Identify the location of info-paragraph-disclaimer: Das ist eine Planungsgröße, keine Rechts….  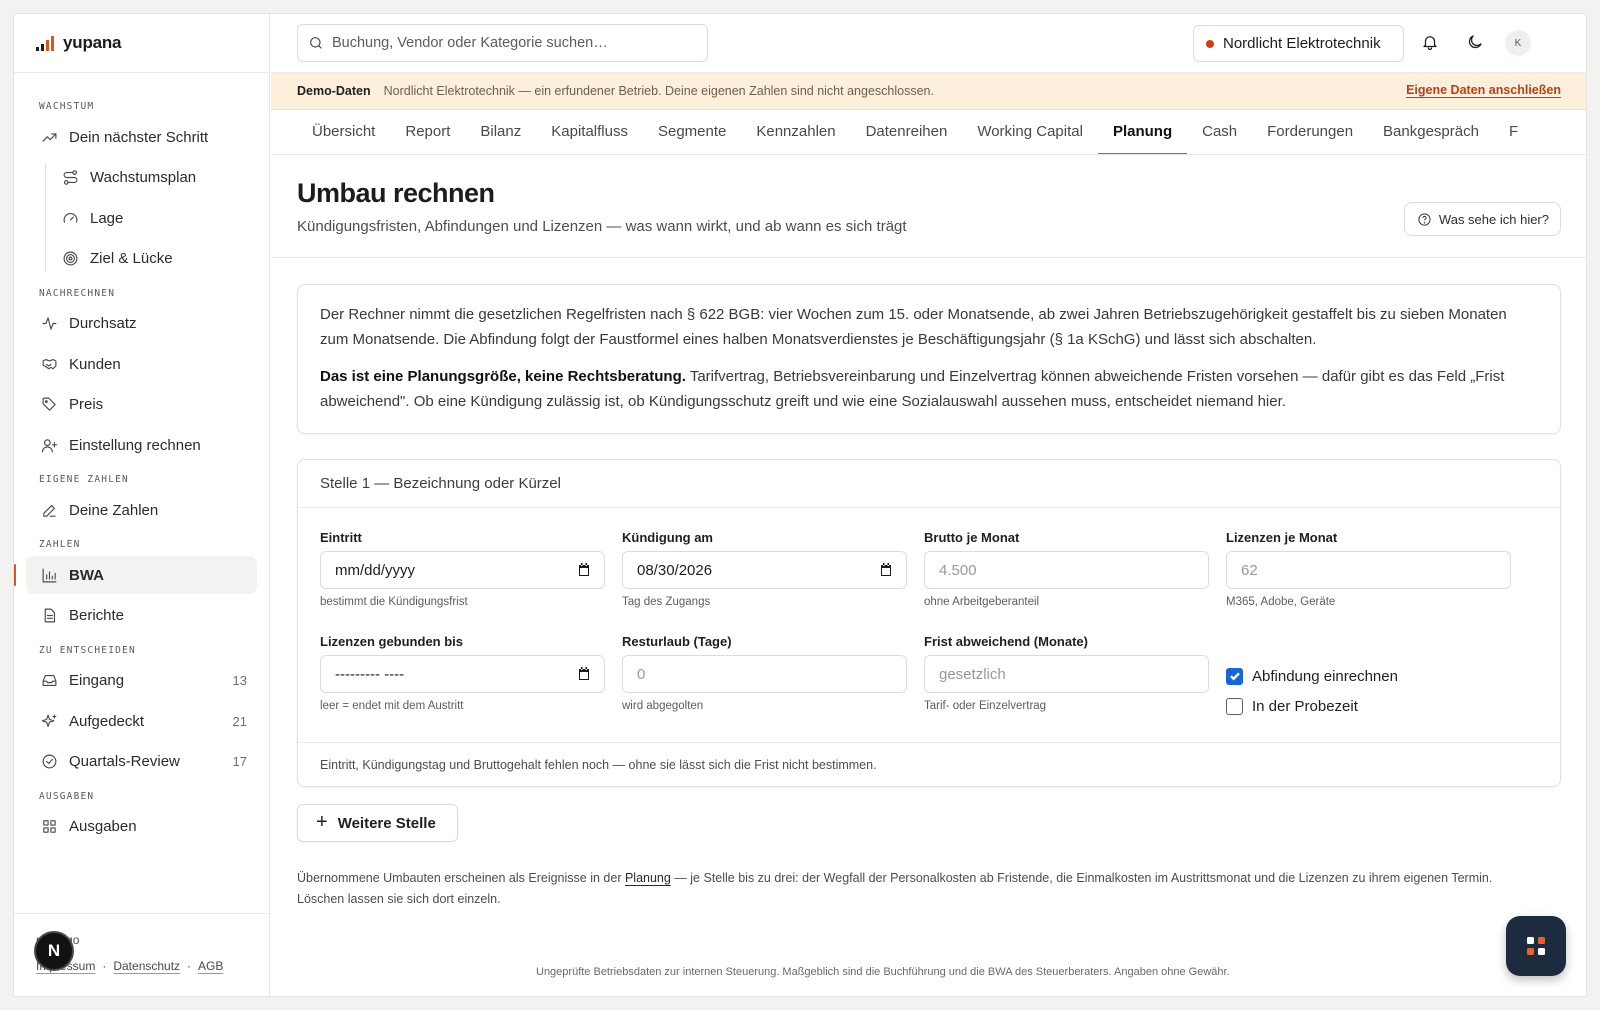
(929, 389).